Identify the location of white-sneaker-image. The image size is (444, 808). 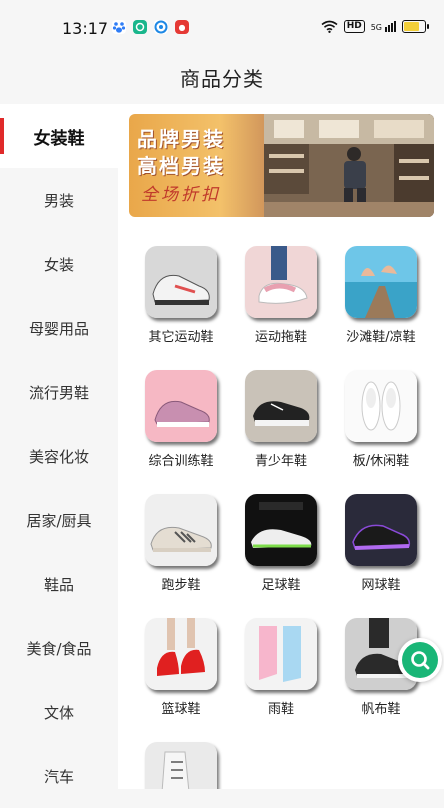
(181, 282).